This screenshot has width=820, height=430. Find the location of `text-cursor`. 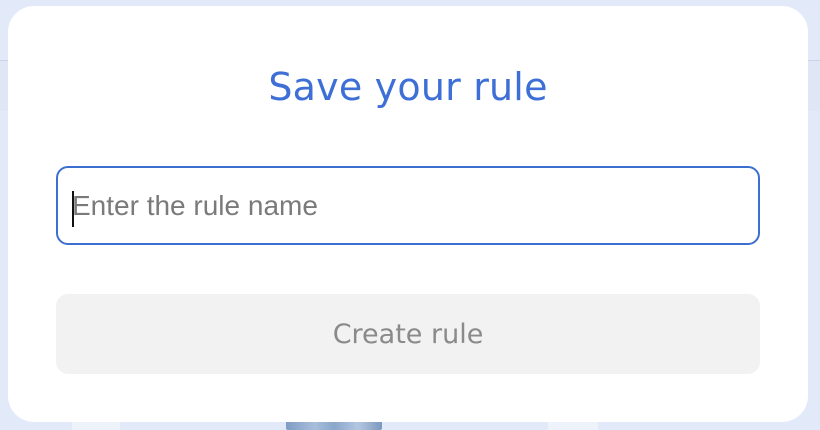

text-cursor is located at coordinates (73, 209).